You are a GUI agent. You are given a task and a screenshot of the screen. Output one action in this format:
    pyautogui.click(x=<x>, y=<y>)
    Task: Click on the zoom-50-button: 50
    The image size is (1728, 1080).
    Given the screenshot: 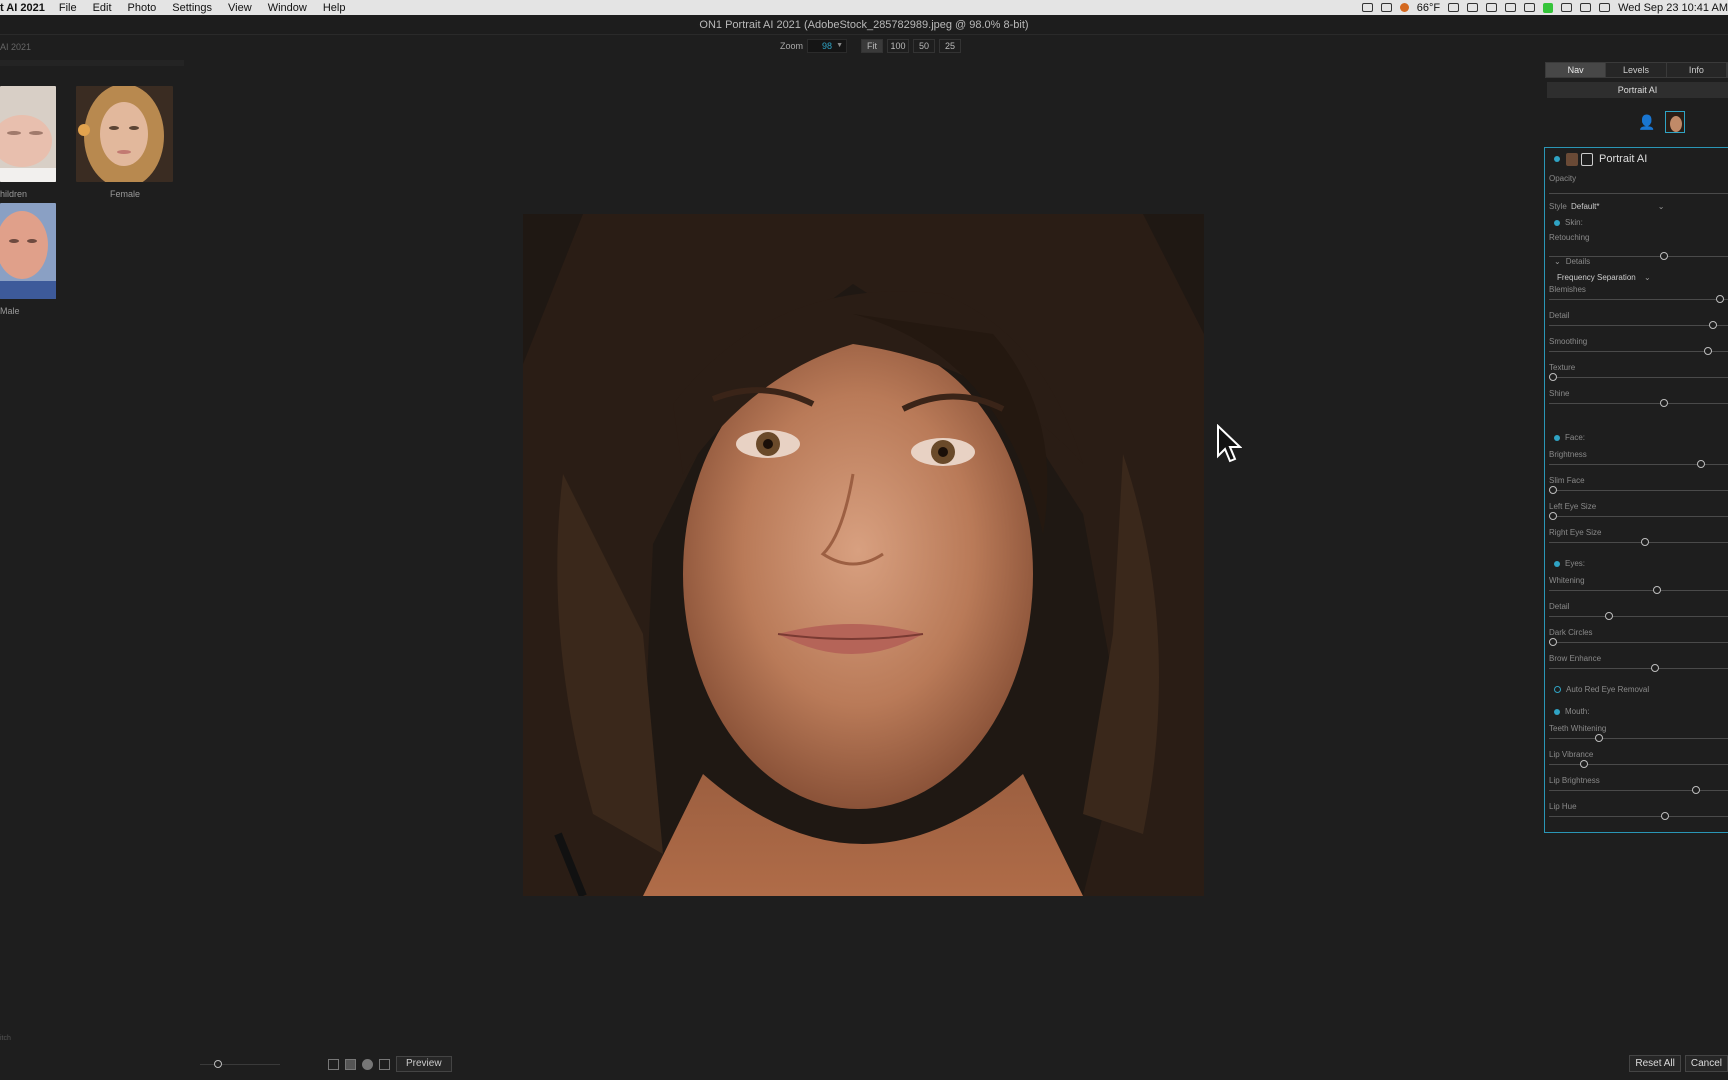 What is the action you would take?
    pyautogui.click(x=924, y=46)
    